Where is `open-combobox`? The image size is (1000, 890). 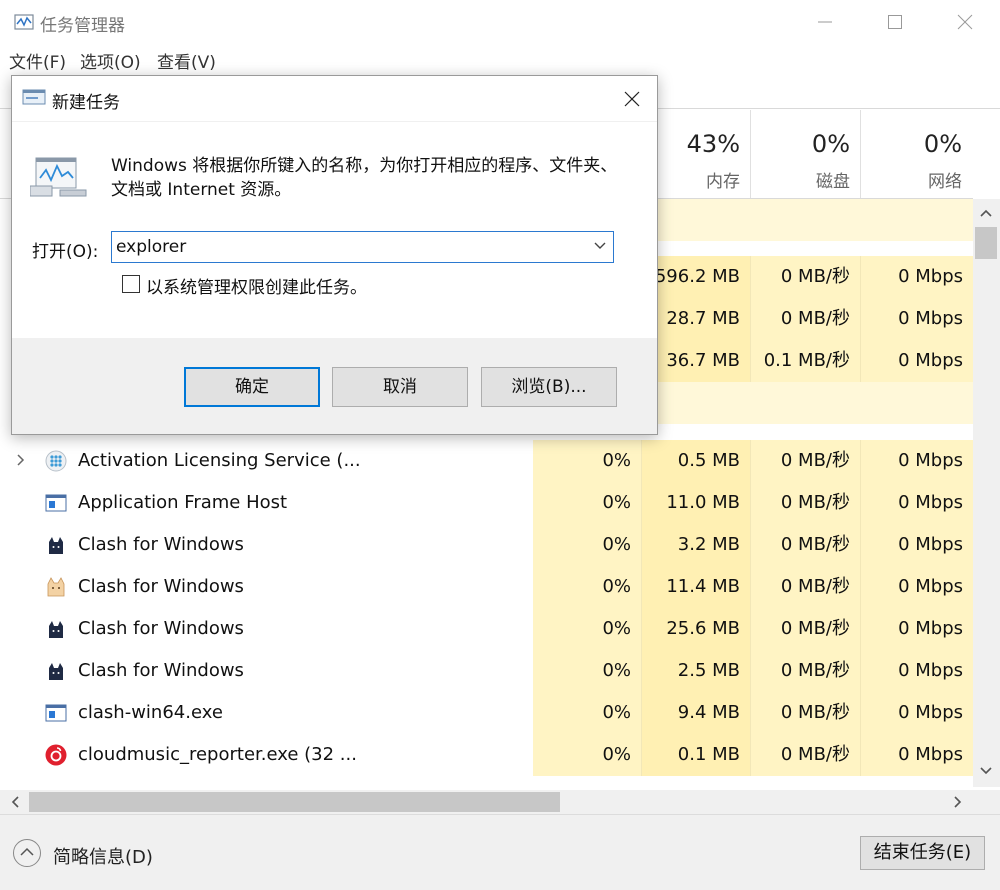 open-combobox is located at coordinates (362, 247).